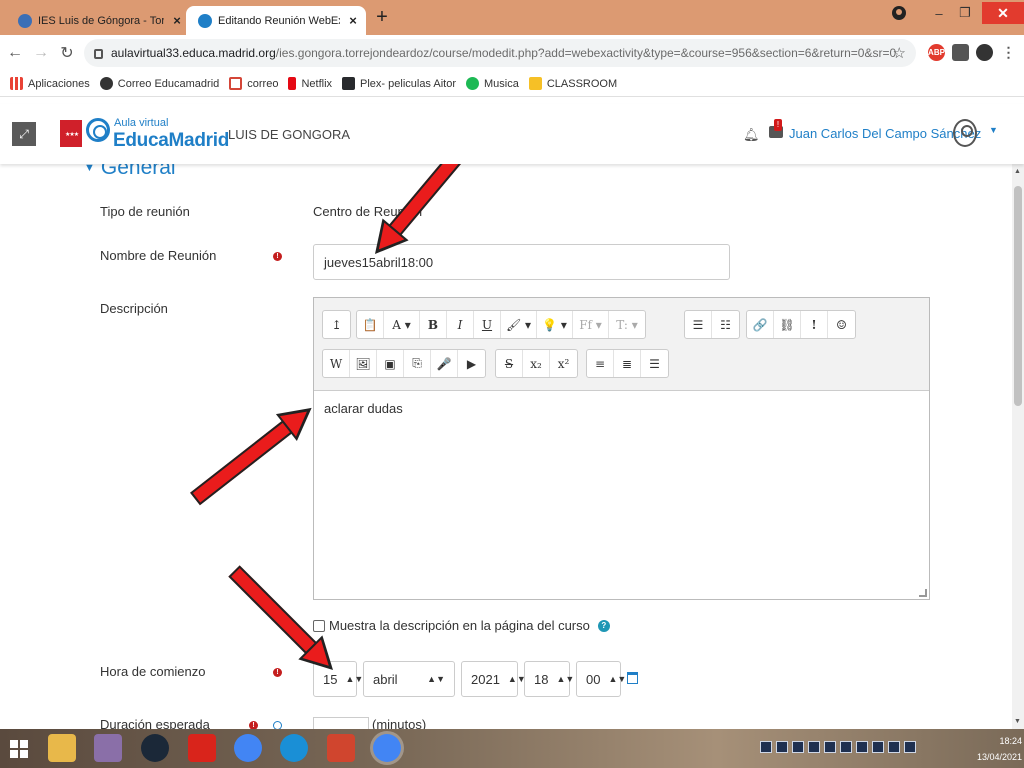  What do you see at coordinates (1017, 171) in the screenshot?
I see `scroll-up-icon: ▲` at bounding box center [1017, 171].